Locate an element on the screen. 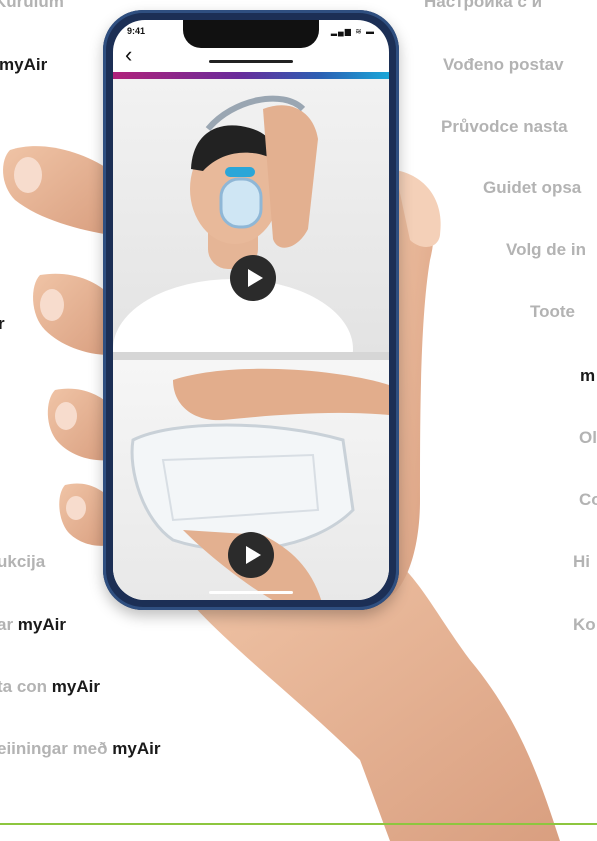  back-chevron-icon: ‹ is located at coordinates (128, 55).